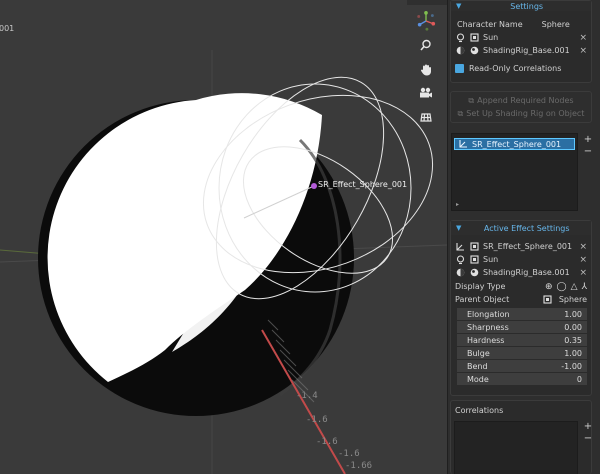 This screenshot has width=600, height=474. Describe the element at coordinates (583, 51) in the screenshot. I see `clear-rig-icon: ×` at that location.